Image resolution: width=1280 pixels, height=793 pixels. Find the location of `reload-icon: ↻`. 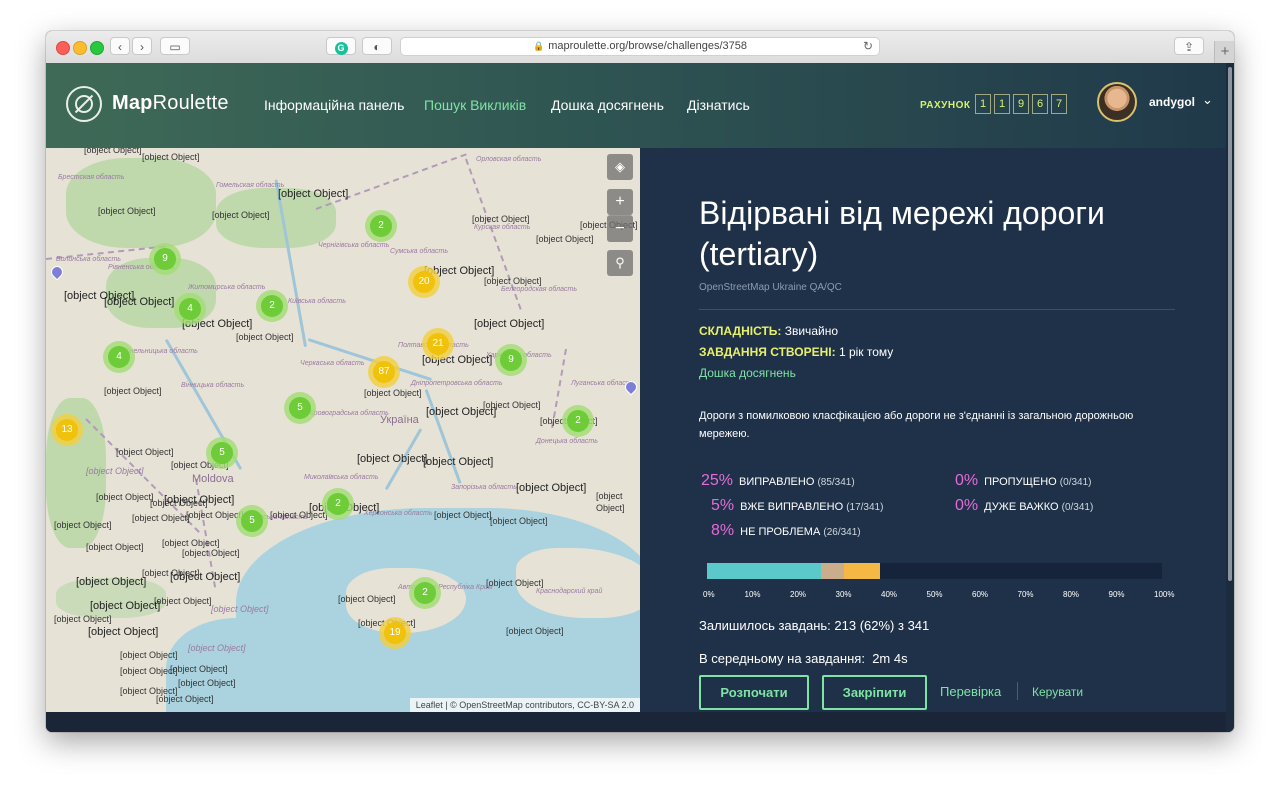

reload-icon: ↻ is located at coordinates (868, 46).